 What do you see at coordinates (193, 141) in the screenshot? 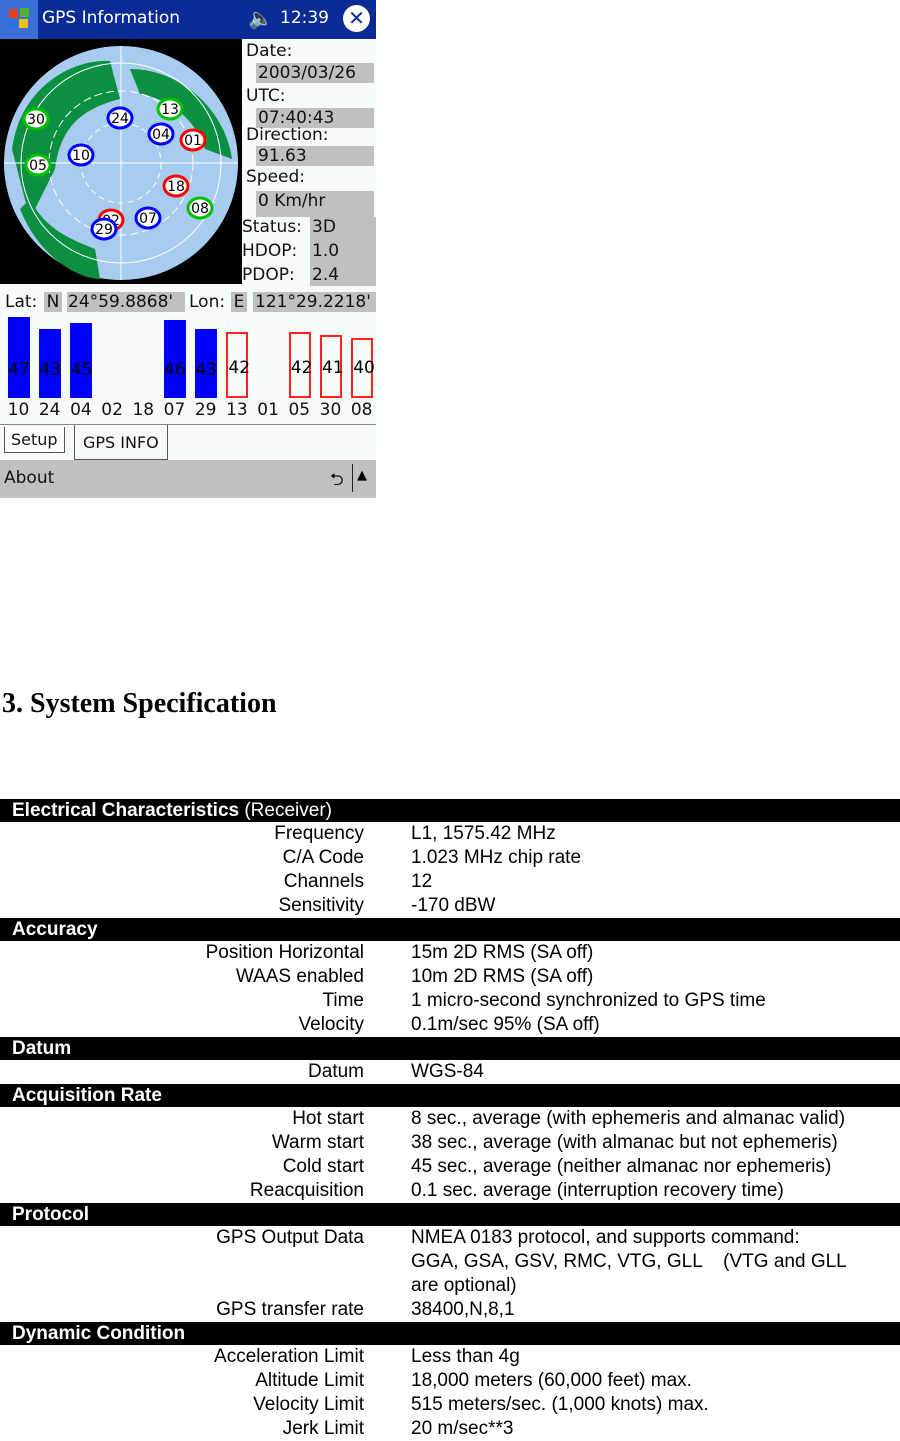
I see `satellite-prn-label: 01` at bounding box center [193, 141].